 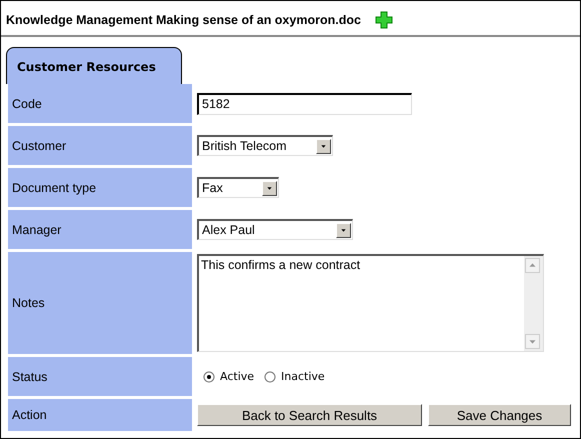 What do you see at coordinates (100, 415) in the screenshot?
I see `field-label: Action` at bounding box center [100, 415].